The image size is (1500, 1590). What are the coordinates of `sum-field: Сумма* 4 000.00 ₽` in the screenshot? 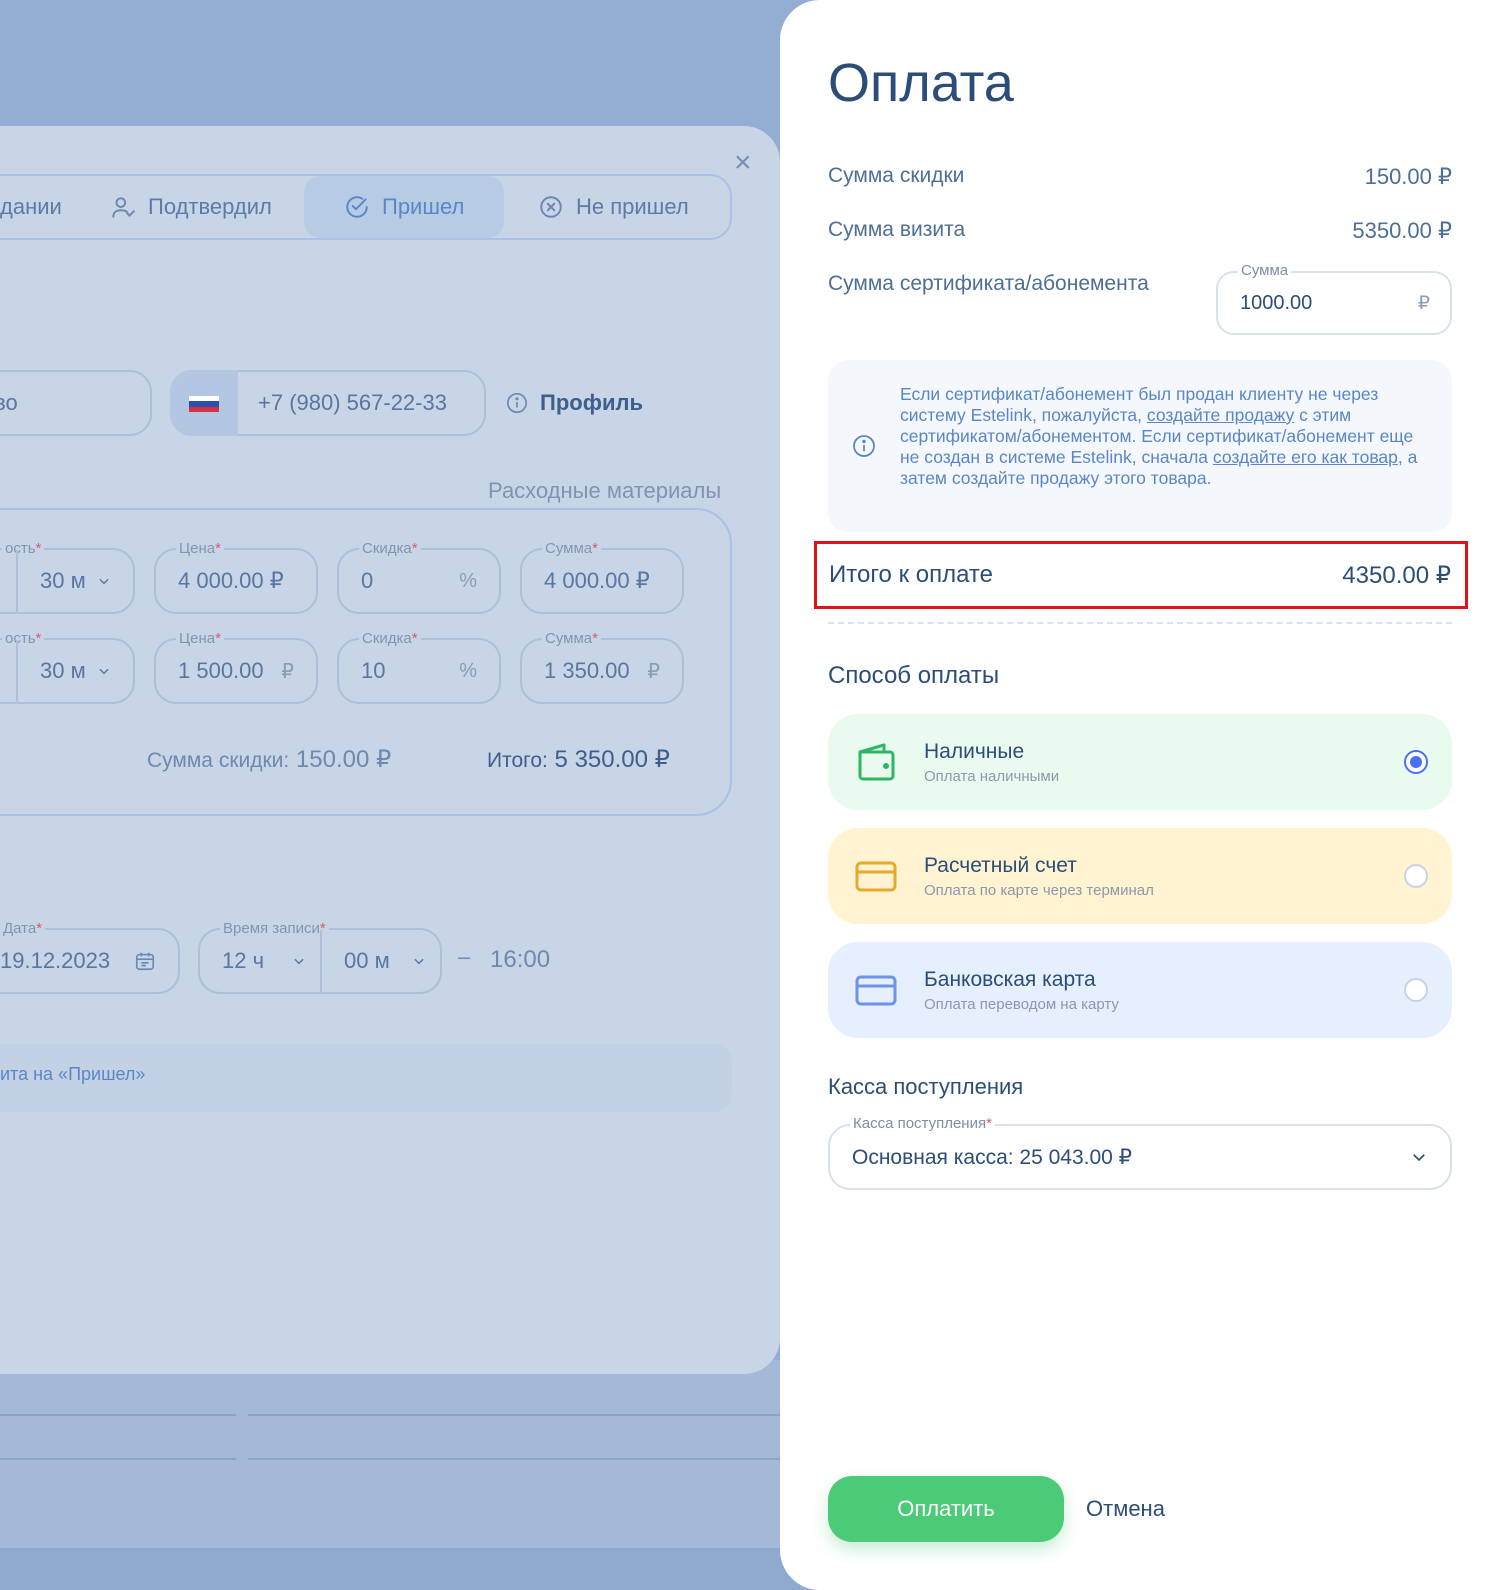 It's located at (602, 577).